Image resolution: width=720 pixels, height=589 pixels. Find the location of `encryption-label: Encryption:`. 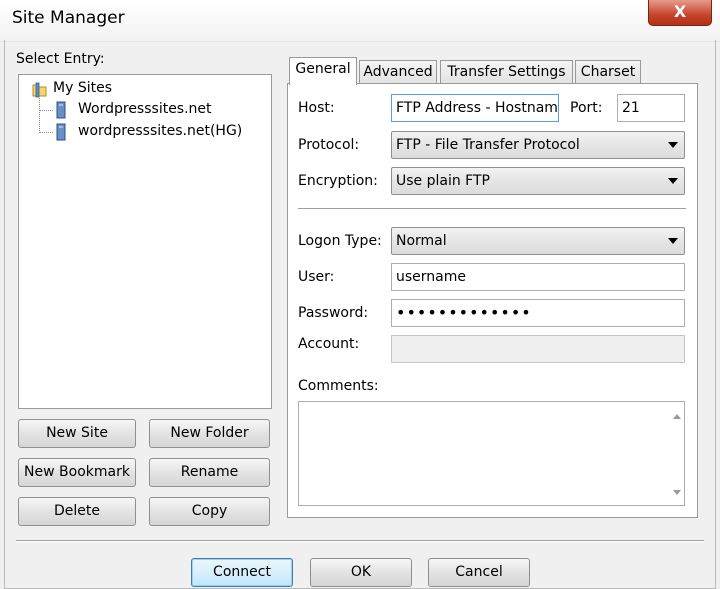

encryption-label: Encryption: is located at coordinates (338, 181).